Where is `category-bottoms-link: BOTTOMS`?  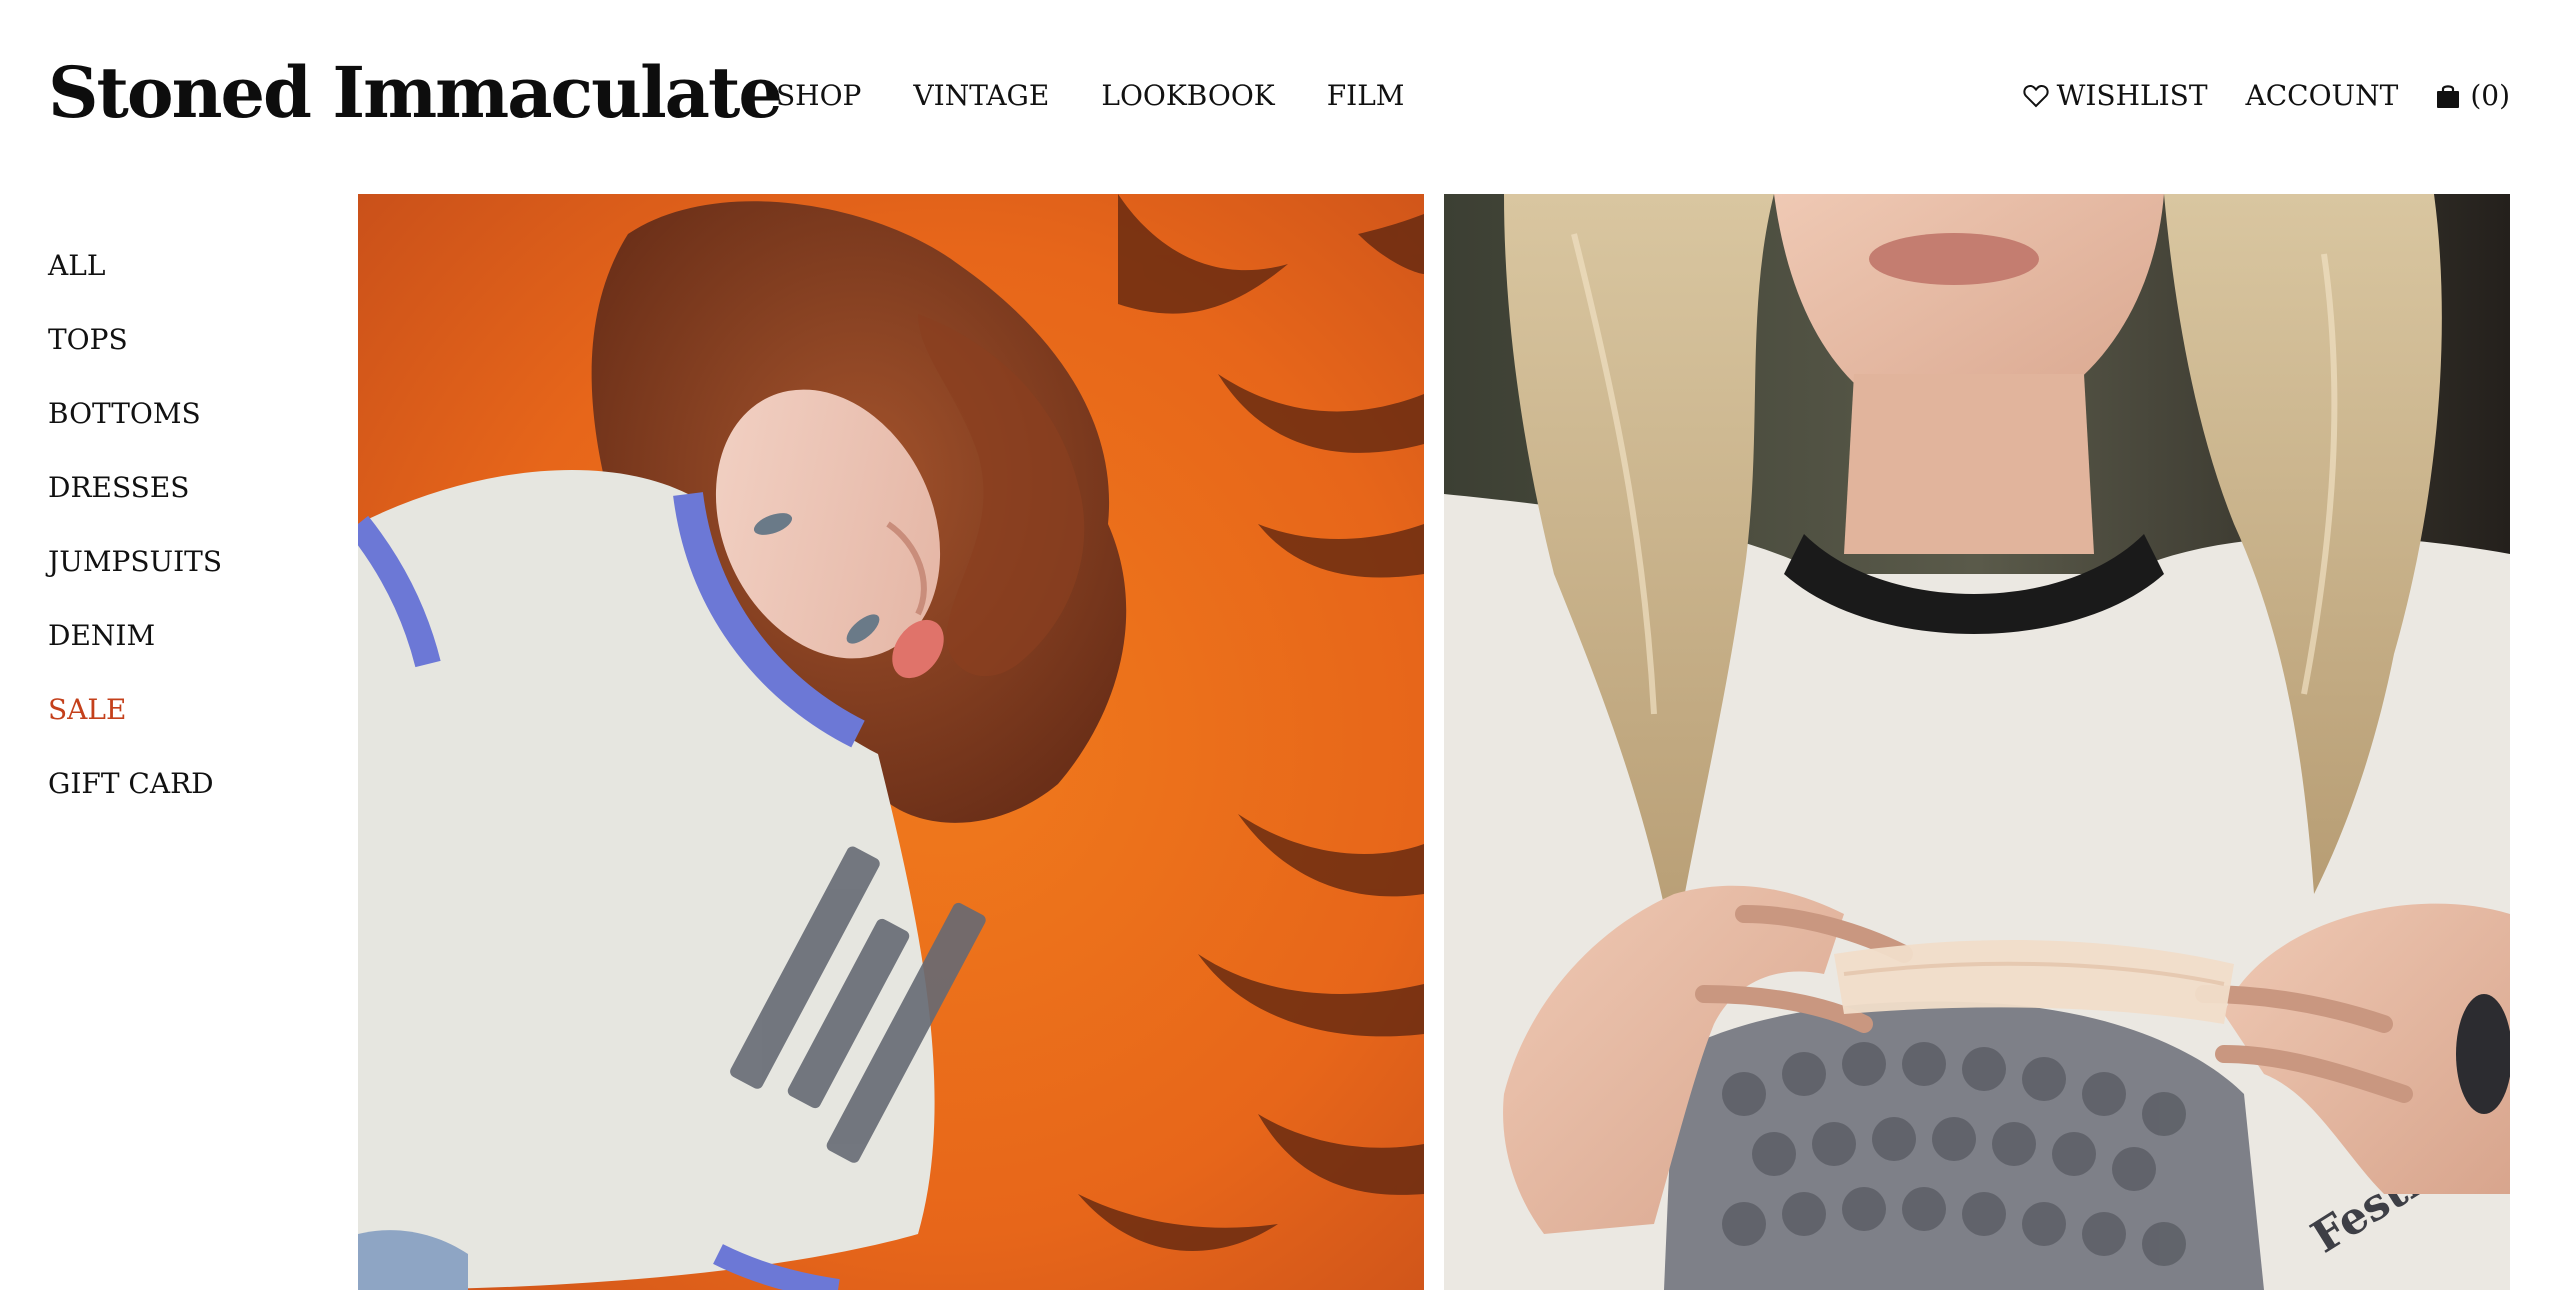
category-bottoms-link: BOTTOMS is located at coordinates (178, 431).